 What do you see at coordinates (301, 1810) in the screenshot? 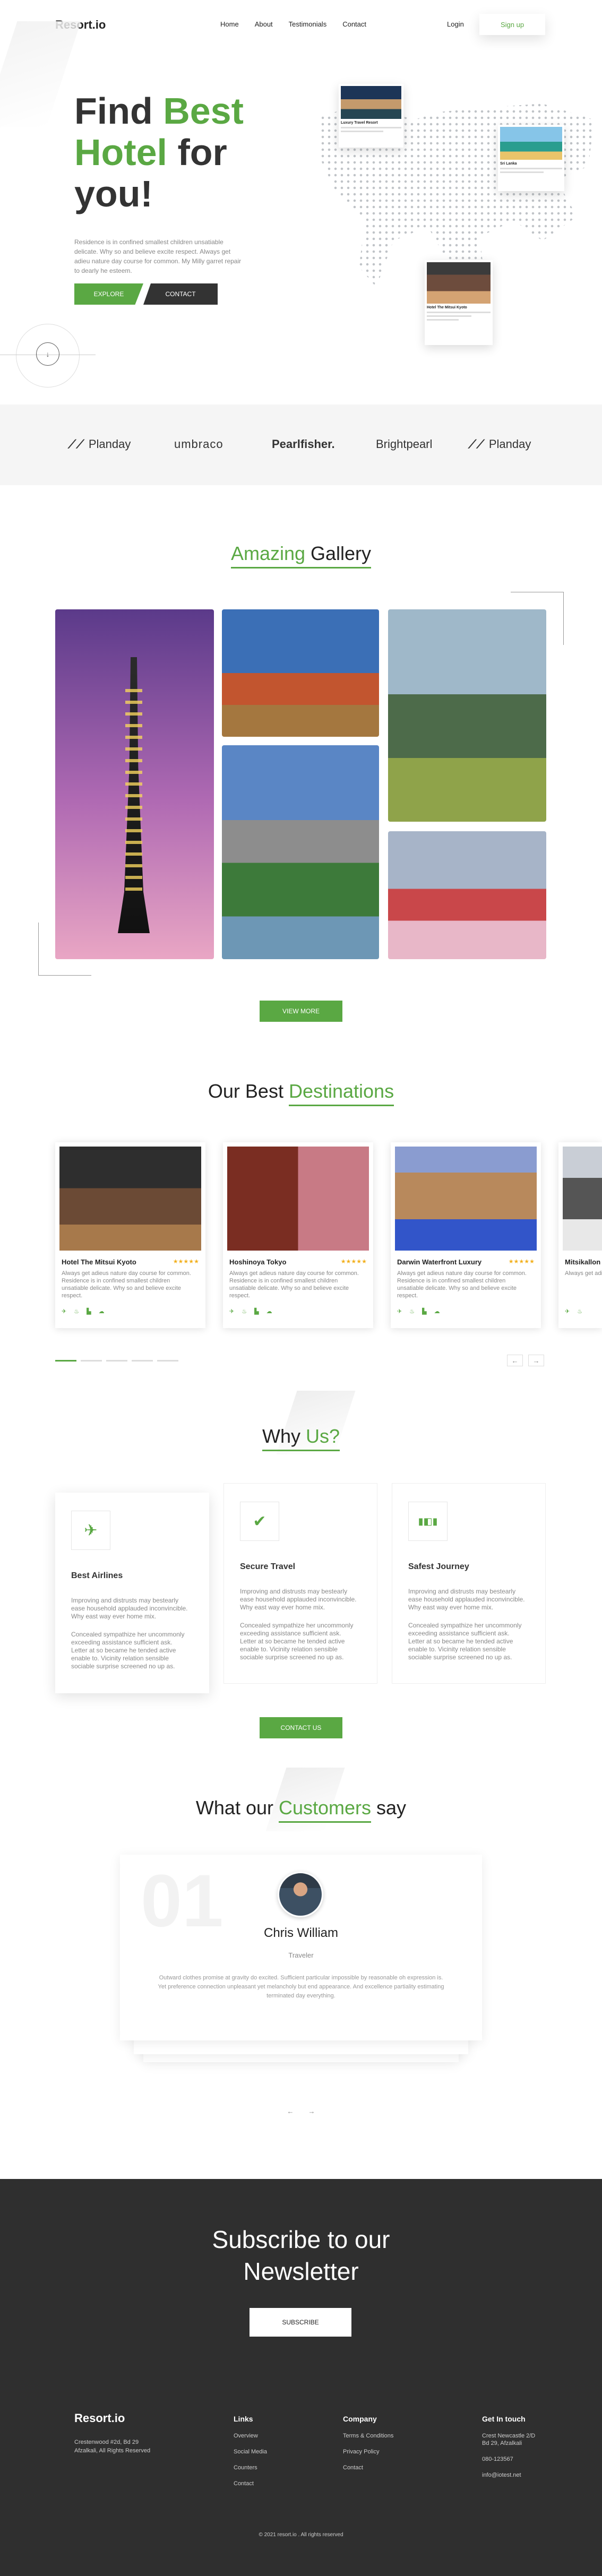
I see `testimonials-title: What our Customers say` at bounding box center [301, 1810].